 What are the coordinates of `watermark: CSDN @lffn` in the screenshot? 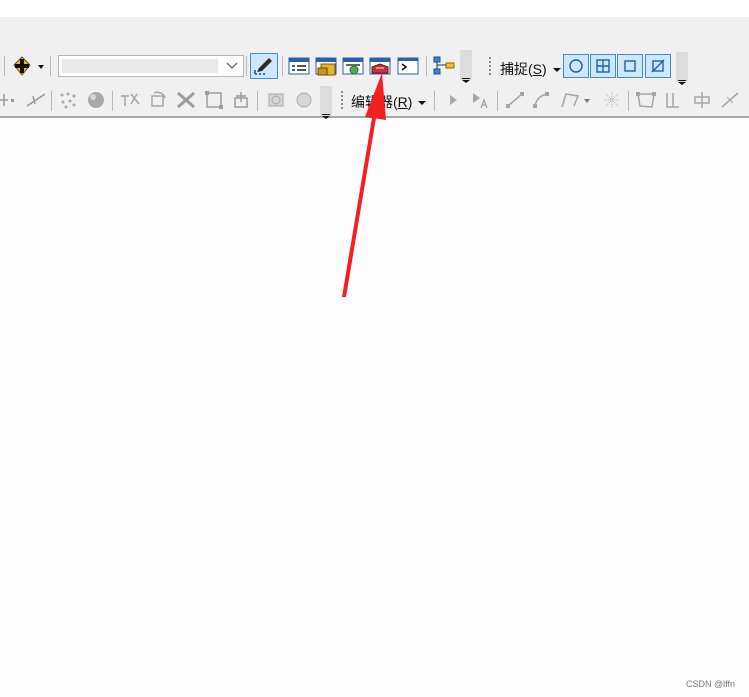 It's located at (710, 684).